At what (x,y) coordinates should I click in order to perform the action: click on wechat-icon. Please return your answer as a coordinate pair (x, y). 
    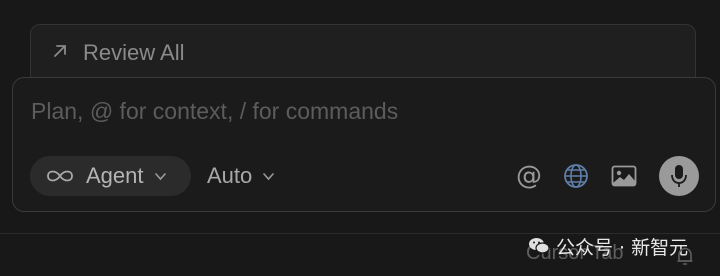
    Looking at the image, I should click on (539, 246).